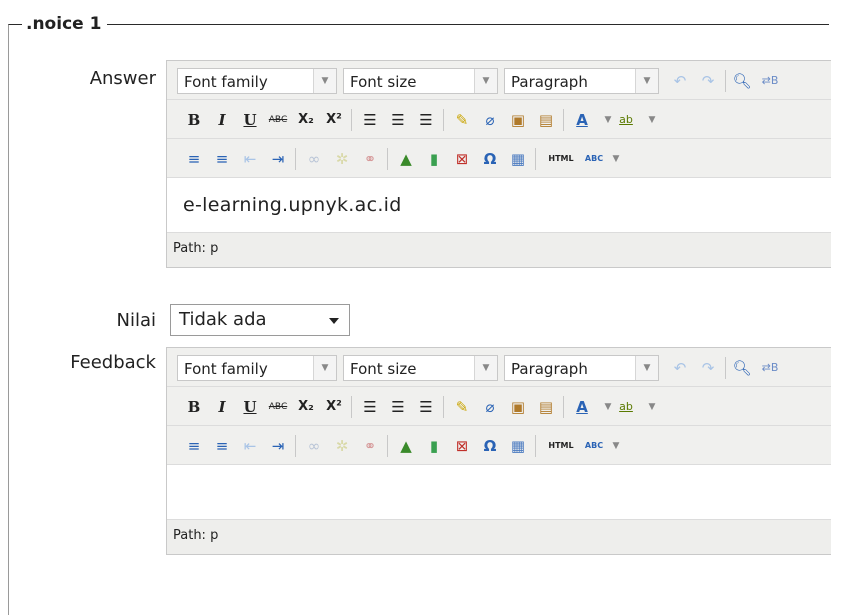  What do you see at coordinates (65, 24) in the screenshot?
I see `fieldset-legend: .noice 1` at bounding box center [65, 24].